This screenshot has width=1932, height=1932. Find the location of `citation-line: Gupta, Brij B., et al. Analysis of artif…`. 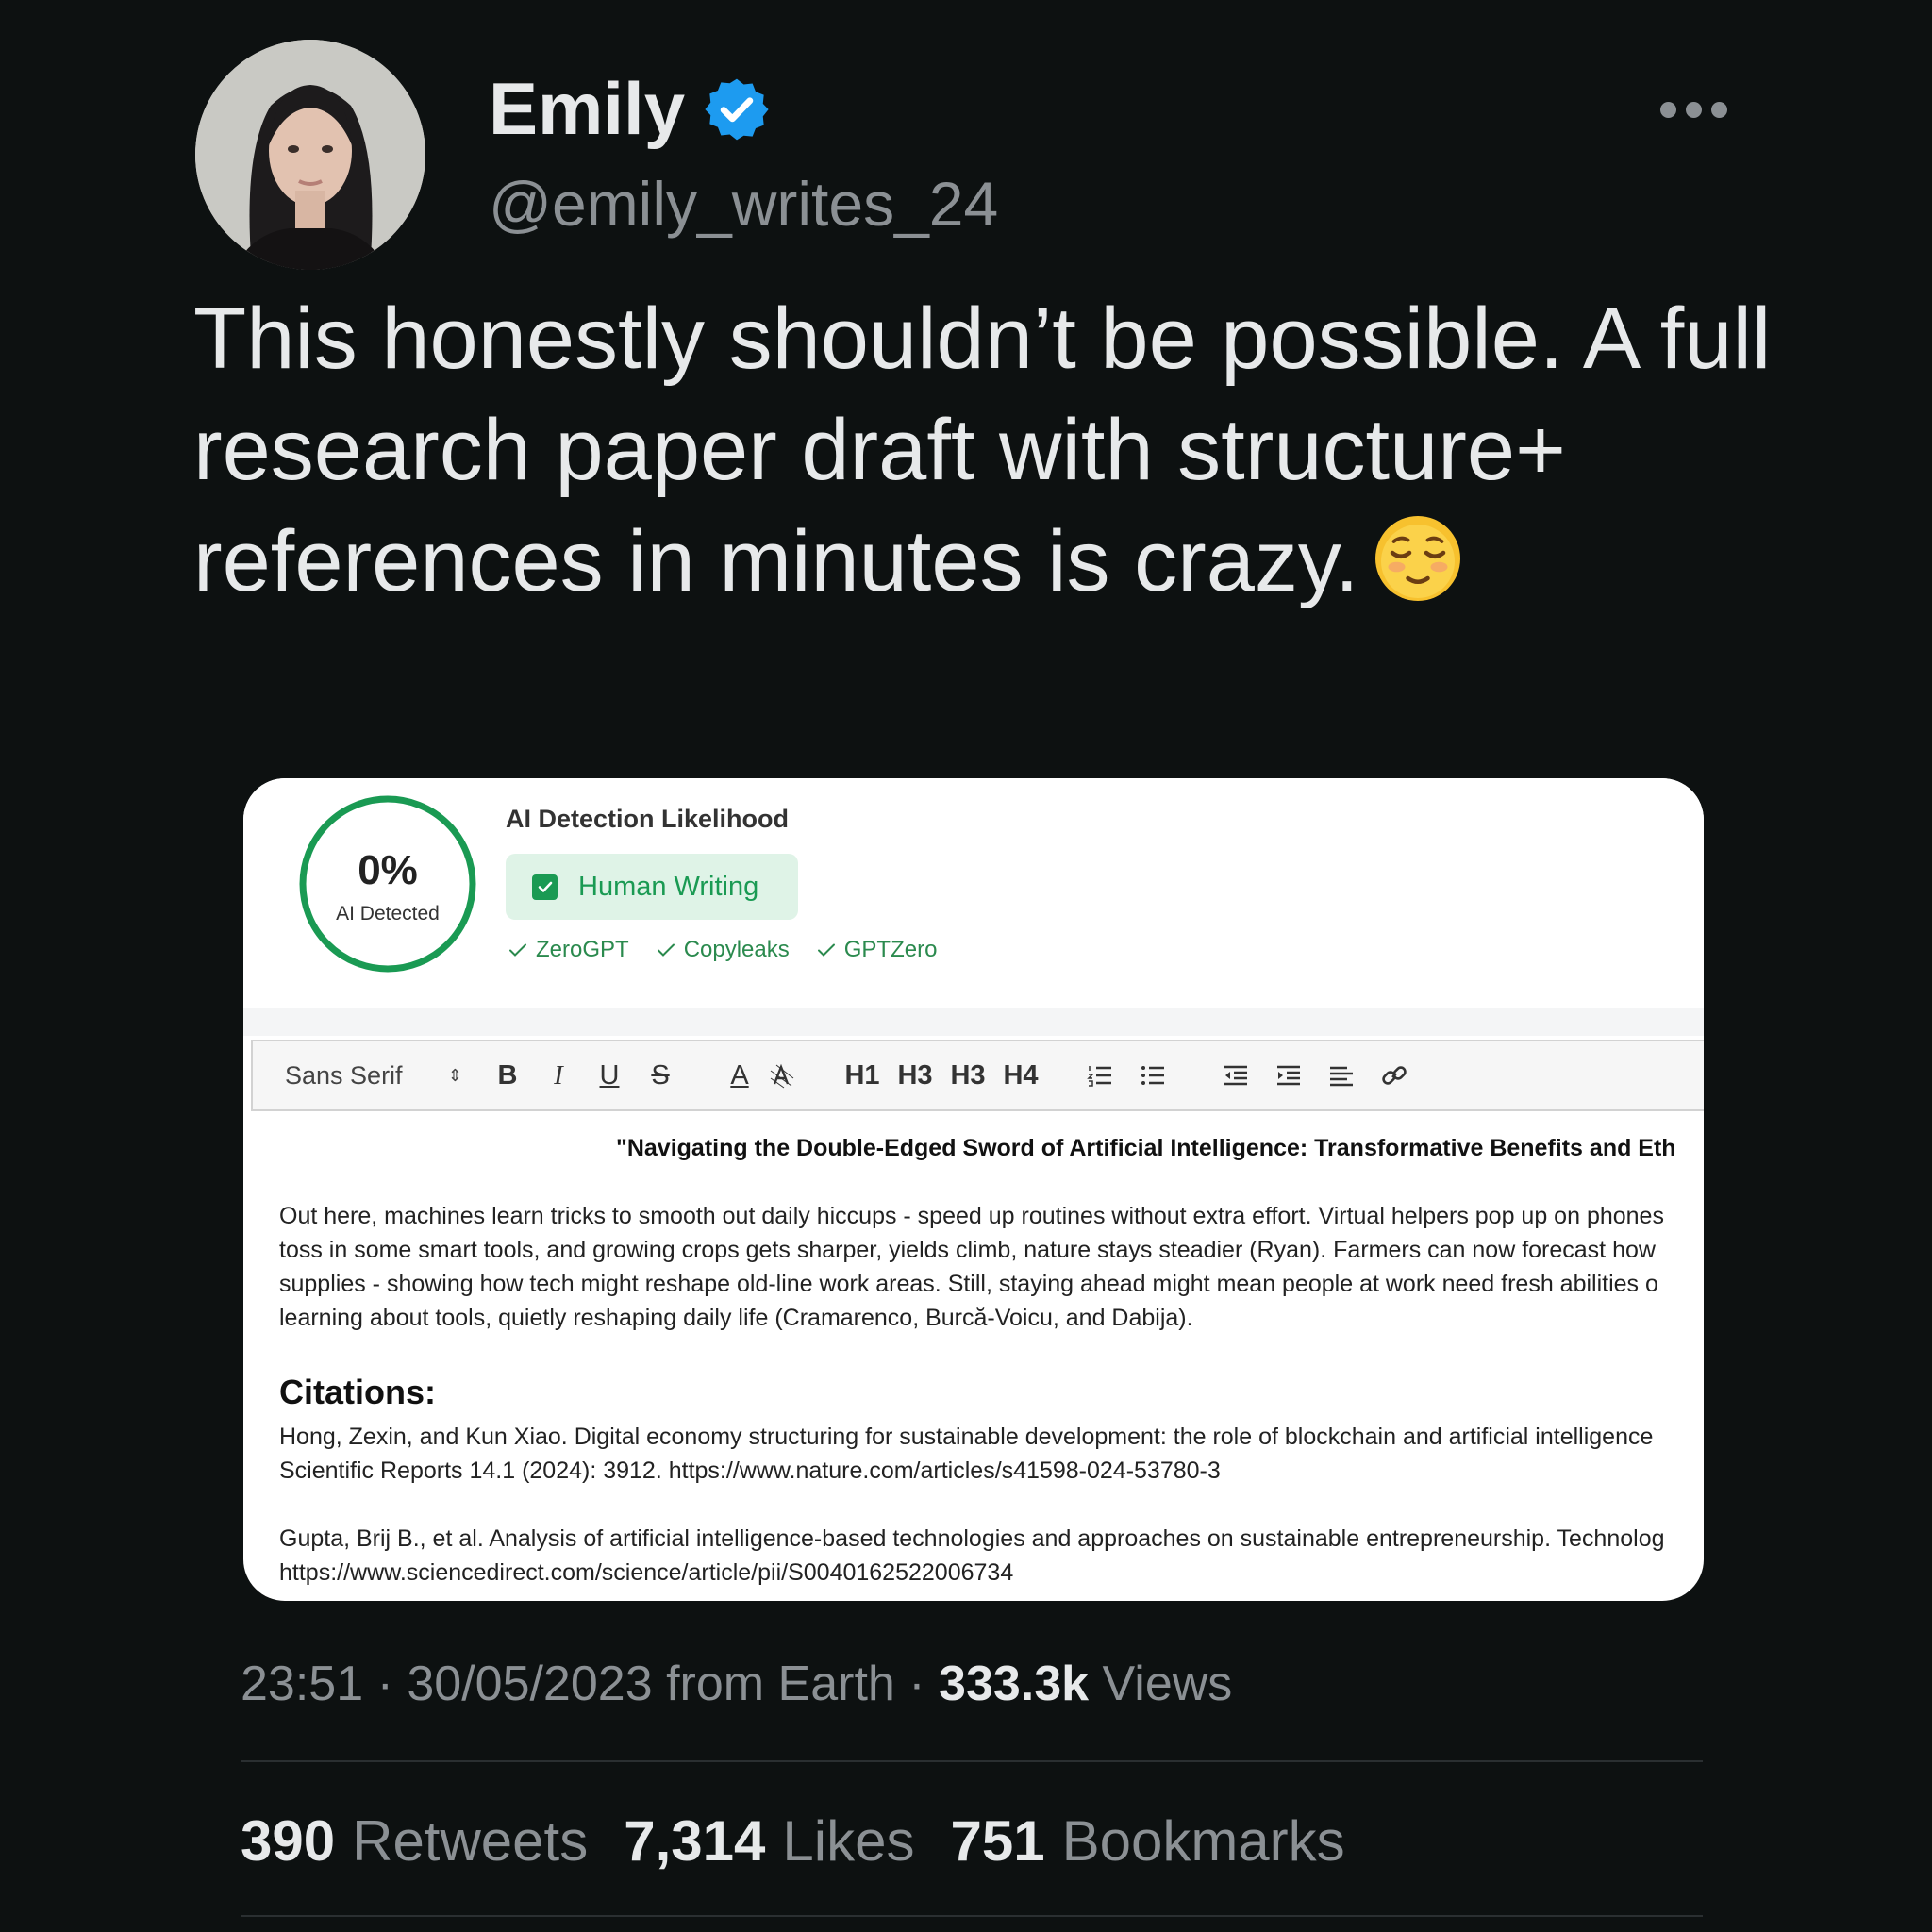

citation-line: Gupta, Brij B., et al. Analysis of artif… is located at coordinates (972, 1539).